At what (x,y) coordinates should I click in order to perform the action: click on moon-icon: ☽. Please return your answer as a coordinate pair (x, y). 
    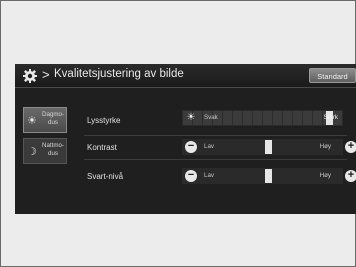
    Looking at the image, I should click on (32, 152).